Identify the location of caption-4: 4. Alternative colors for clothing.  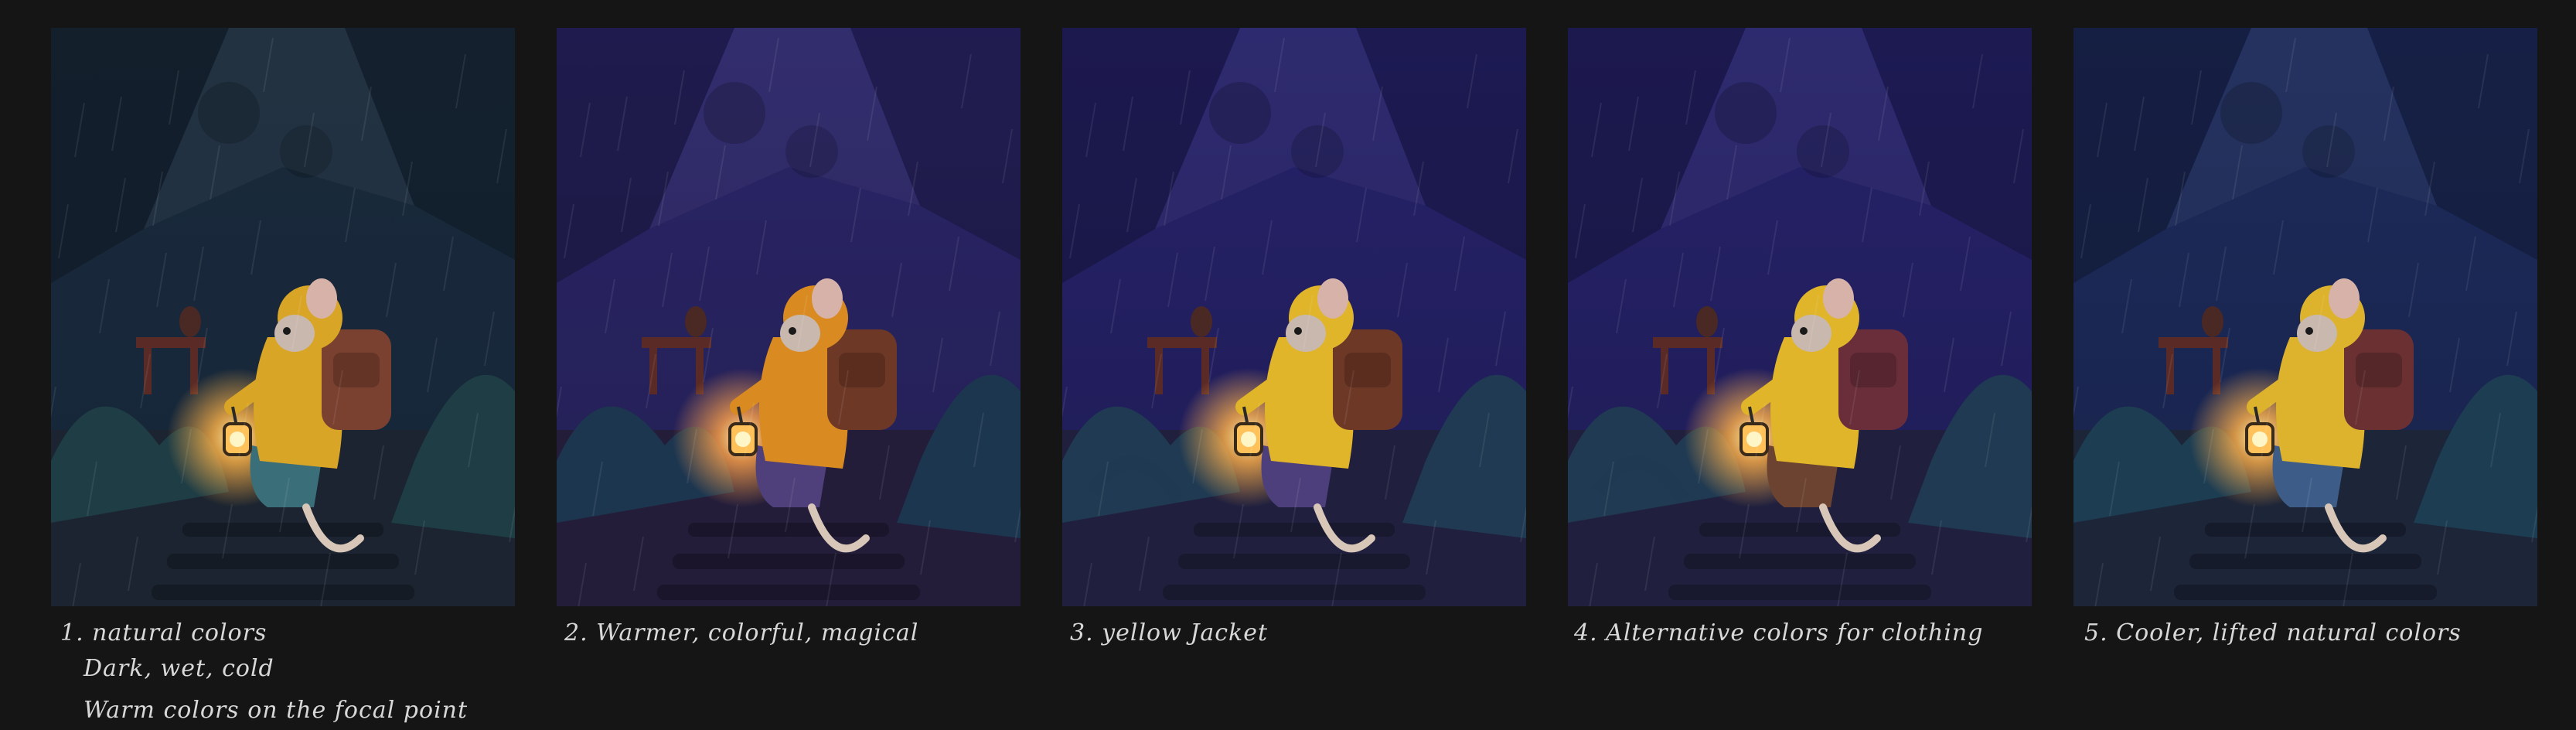
(1778, 633).